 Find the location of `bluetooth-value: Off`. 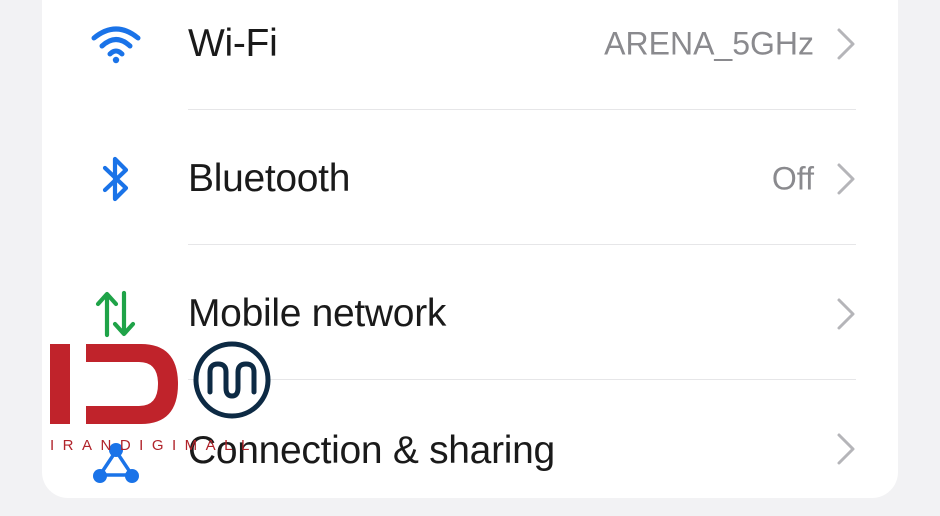

bluetooth-value: Off is located at coordinates (792, 178).